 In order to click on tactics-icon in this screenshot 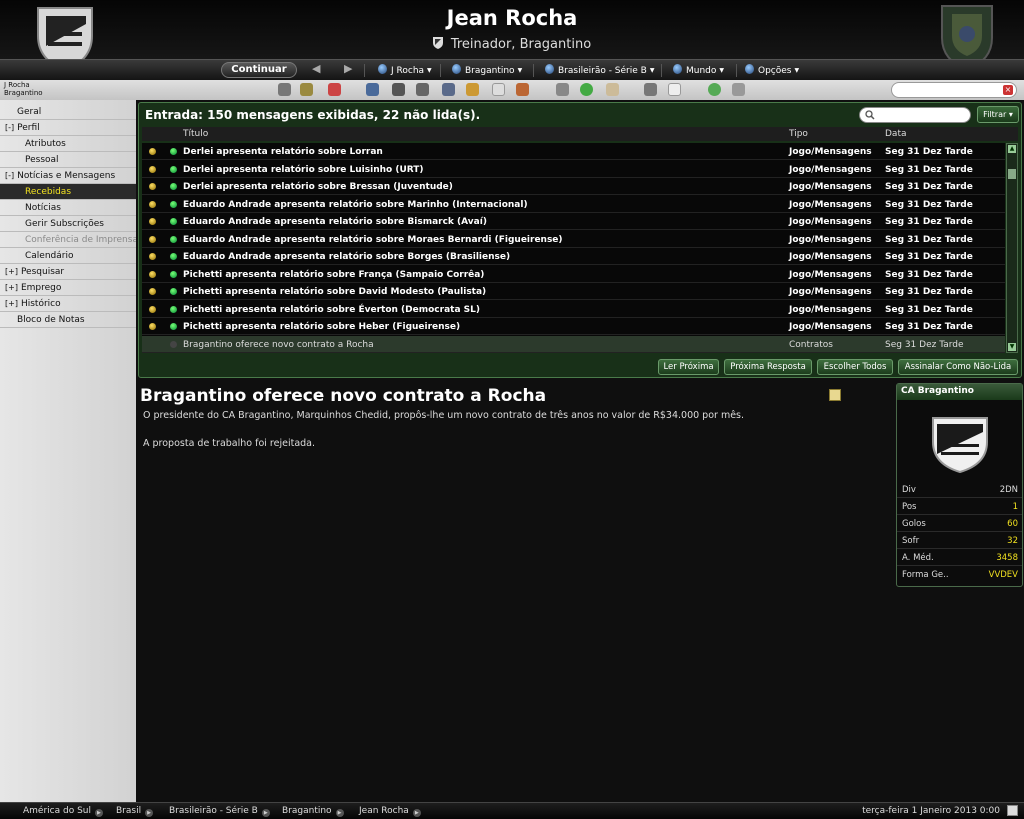, I will do `click(398, 89)`.